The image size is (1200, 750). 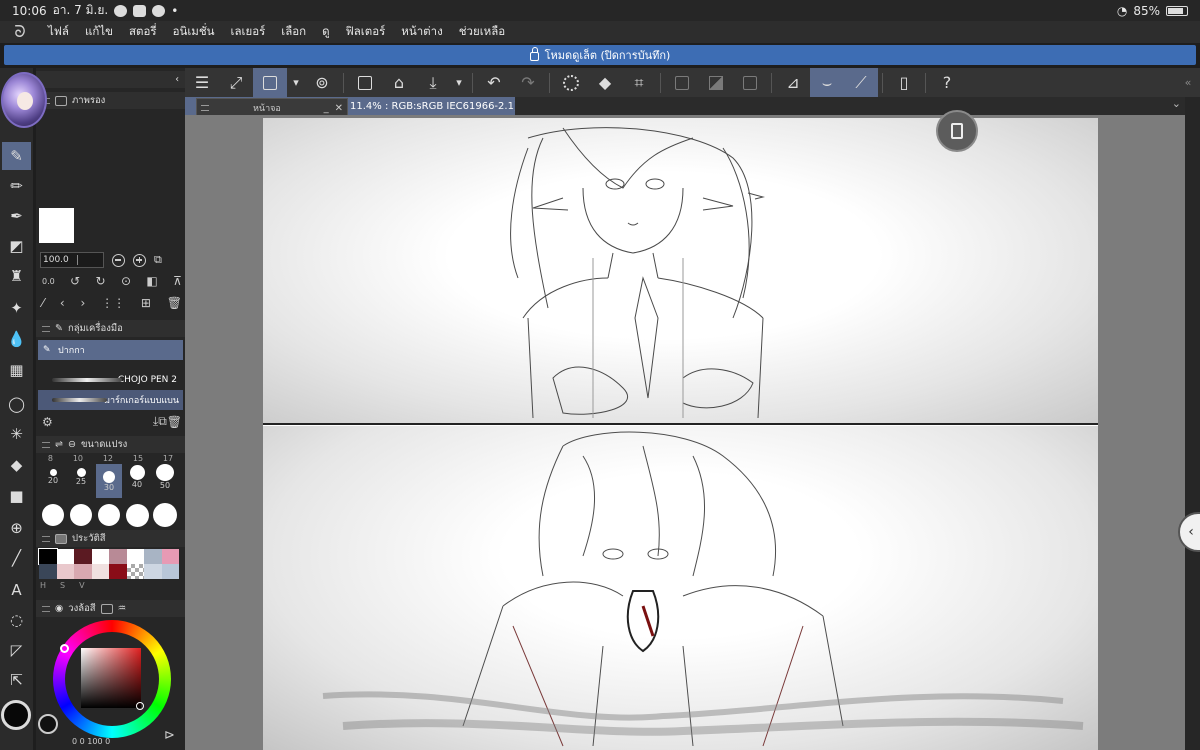 What do you see at coordinates (48, 724) in the screenshot?
I see `sub-color-swatch` at bounding box center [48, 724].